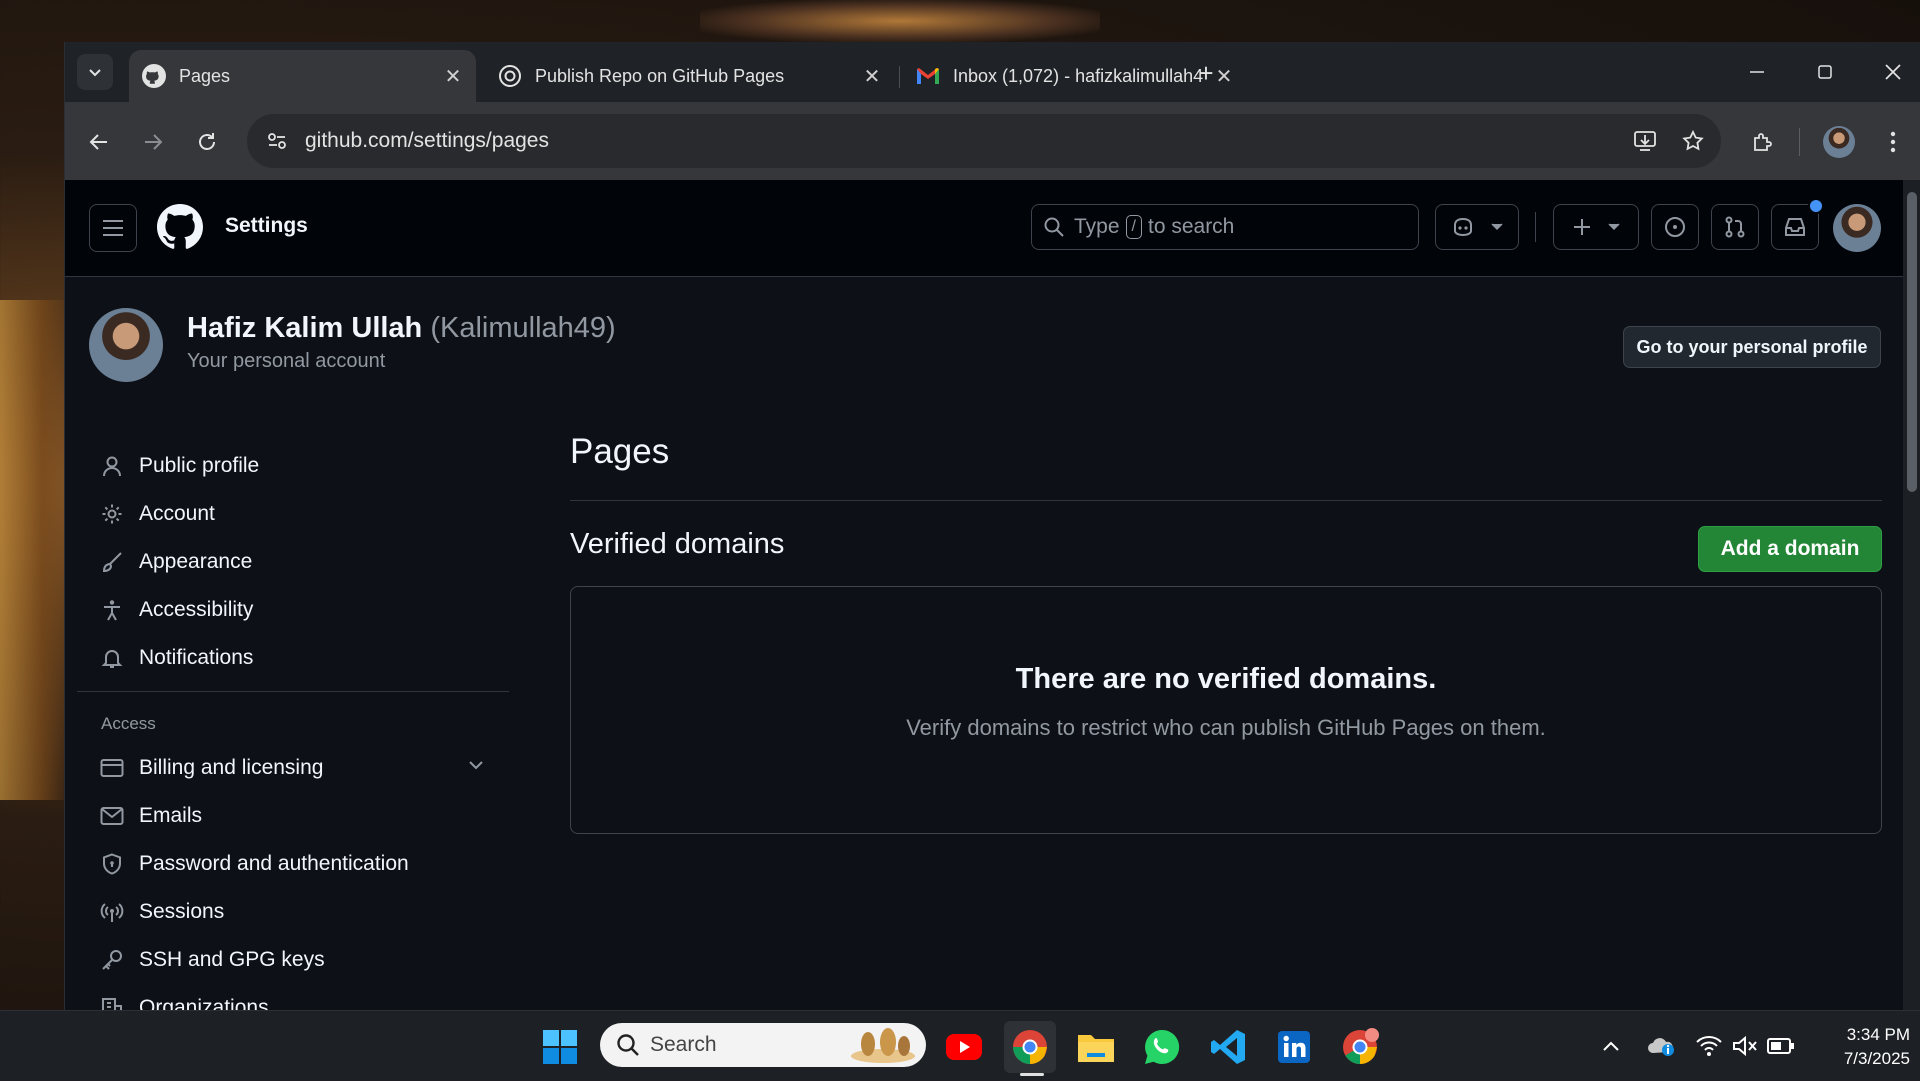 The height and width of the screenshot is (1081, 1920). I want to click on chrome-profile-app, so click(1360, 1047).